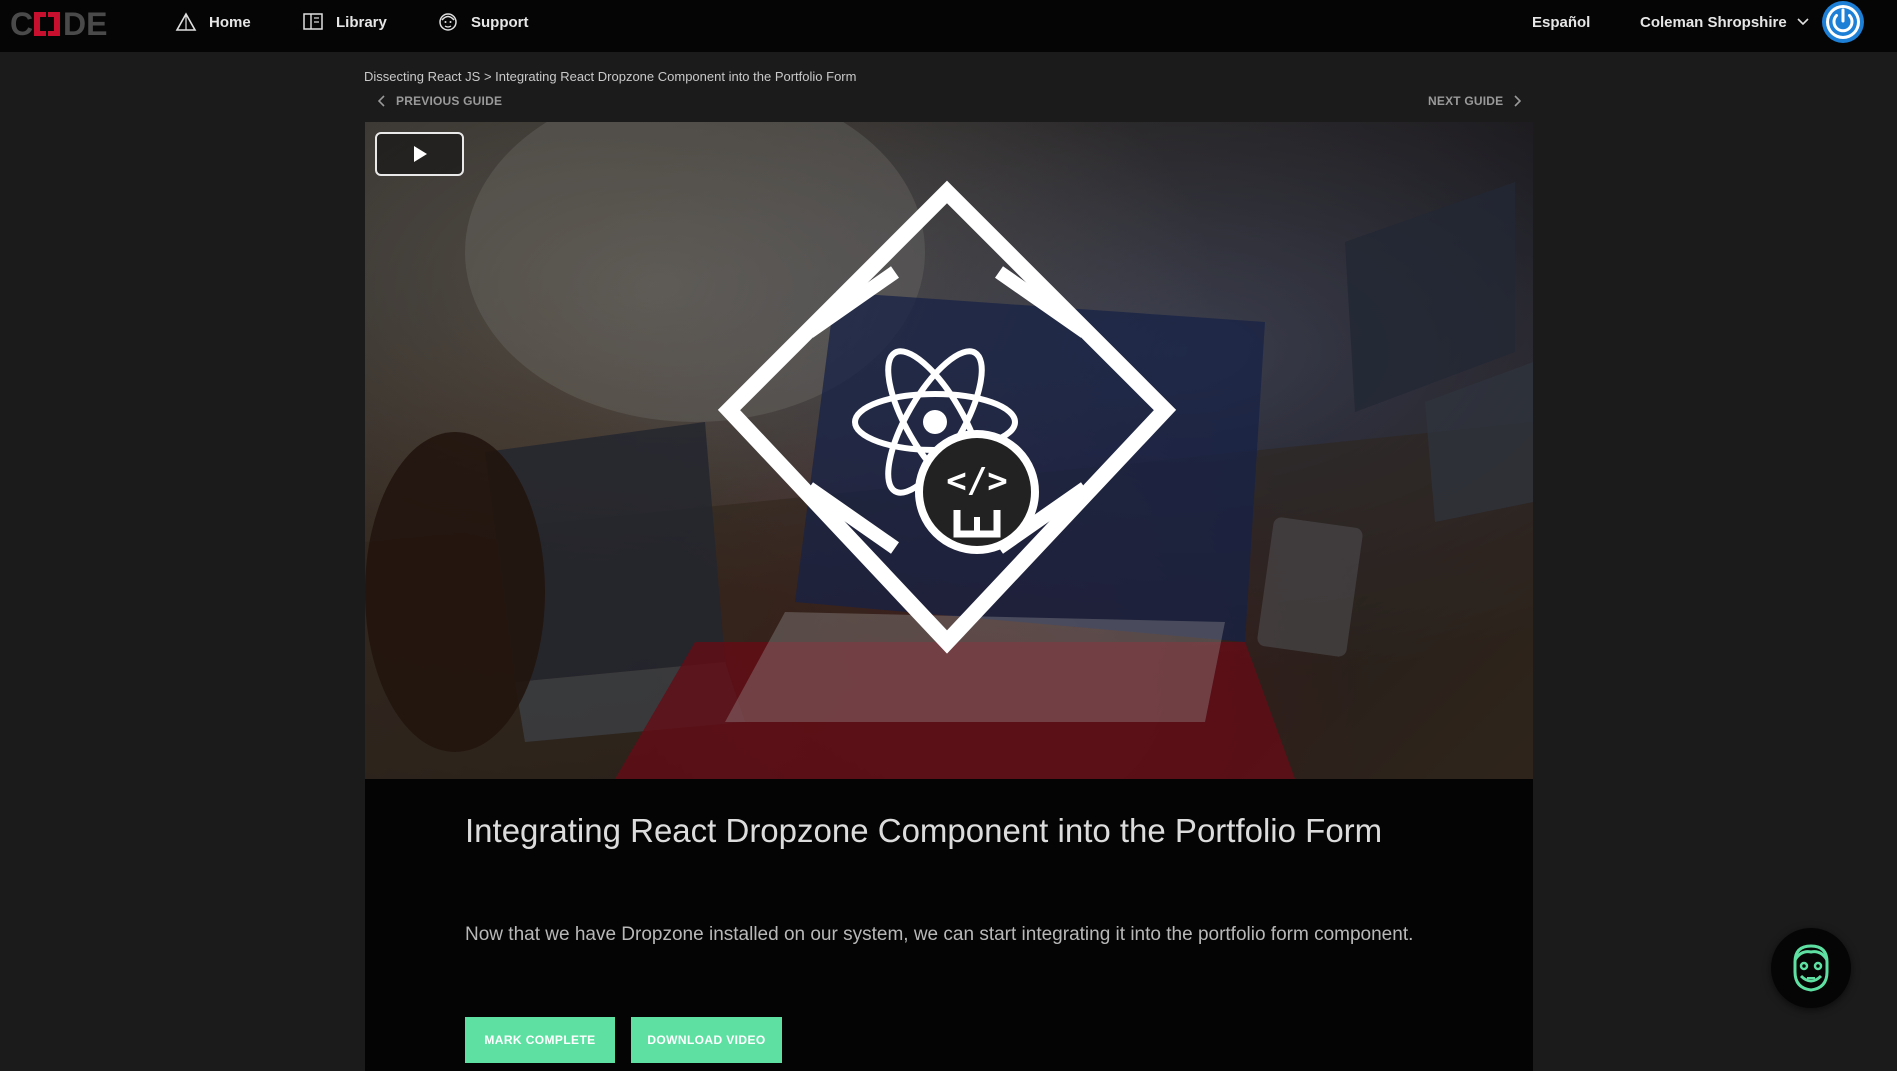 The image size is (1897, 1071). I want to click on logo: C DE, so click(69, 24).